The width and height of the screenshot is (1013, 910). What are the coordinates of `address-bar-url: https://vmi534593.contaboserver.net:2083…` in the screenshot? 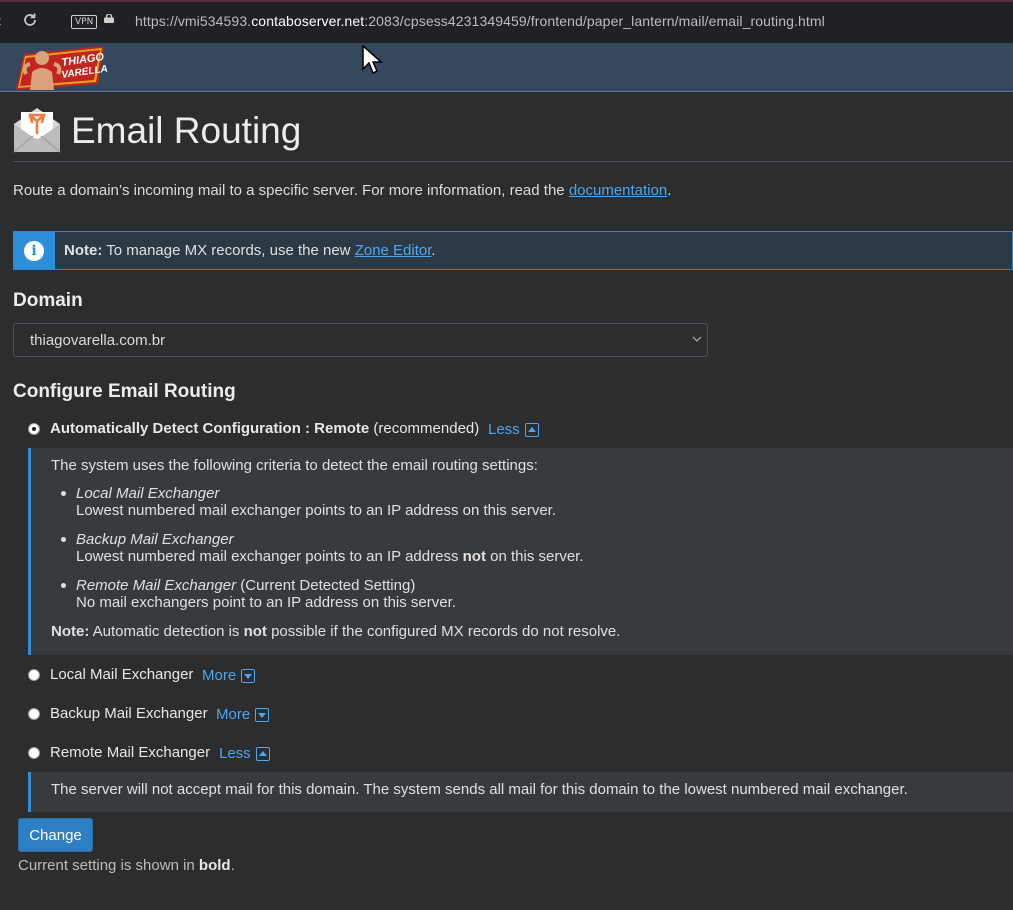 It's located at (480, 21).